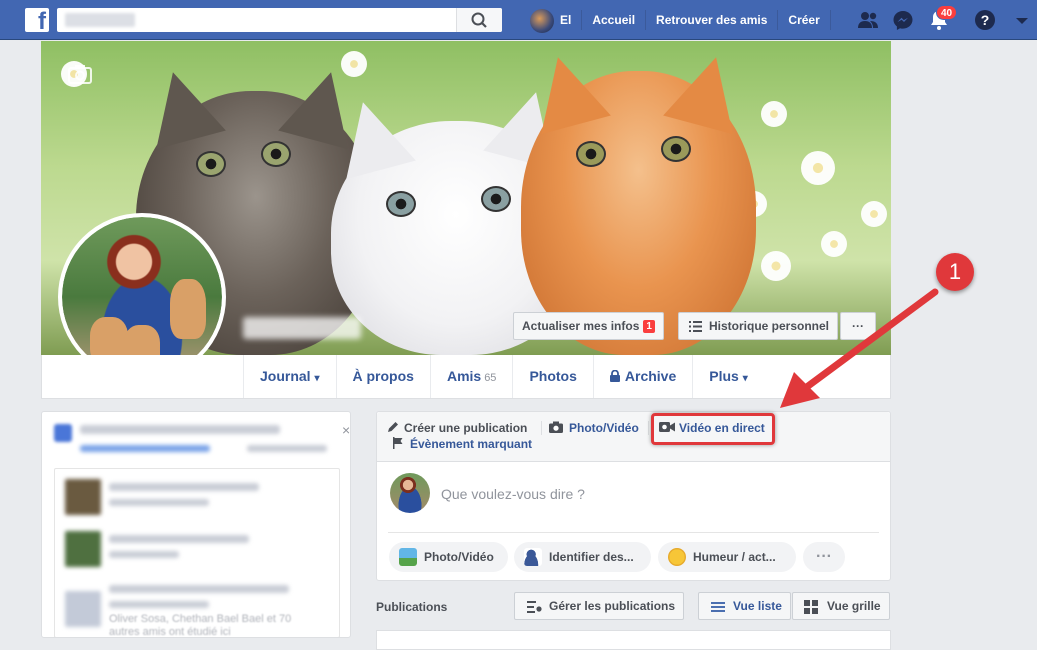  I want to click on create-post-label: Créer une publication, so click(466, 428).